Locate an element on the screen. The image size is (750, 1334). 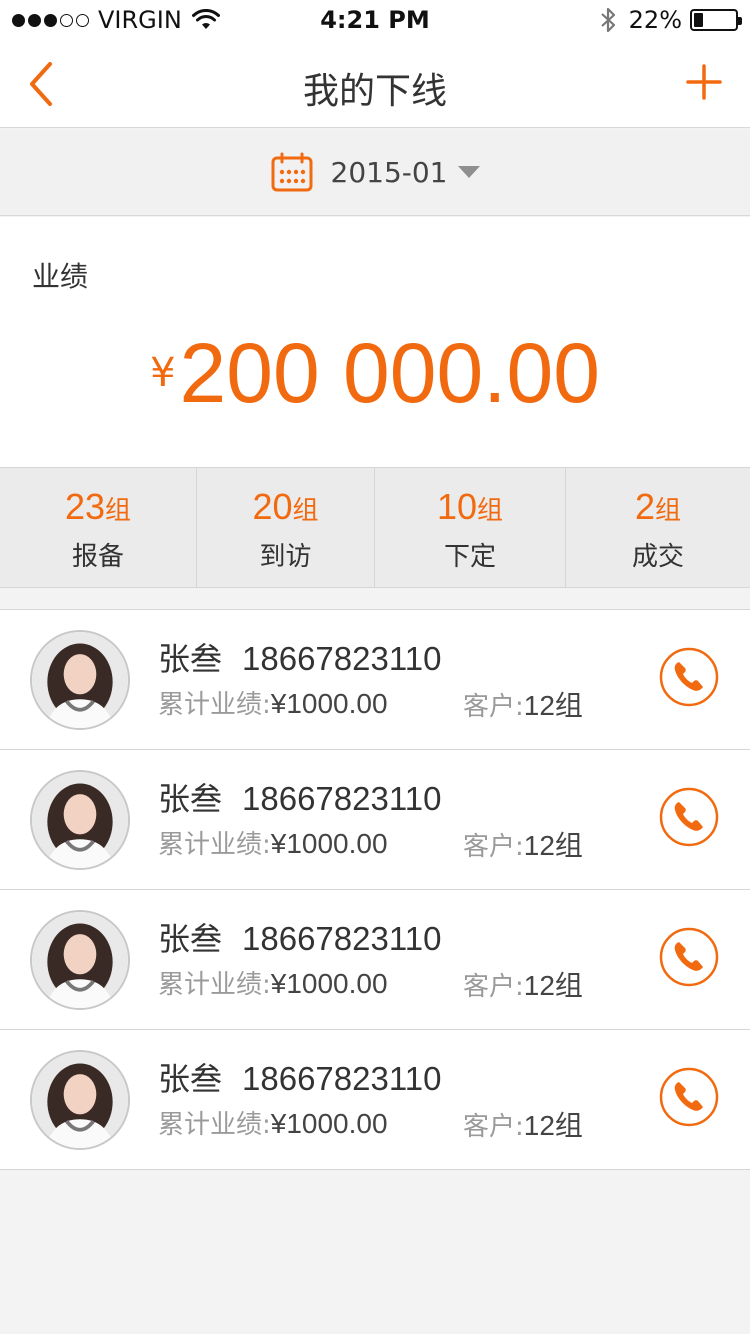
stat-visited: 20组 到访 is located at coordinates (286, 527).